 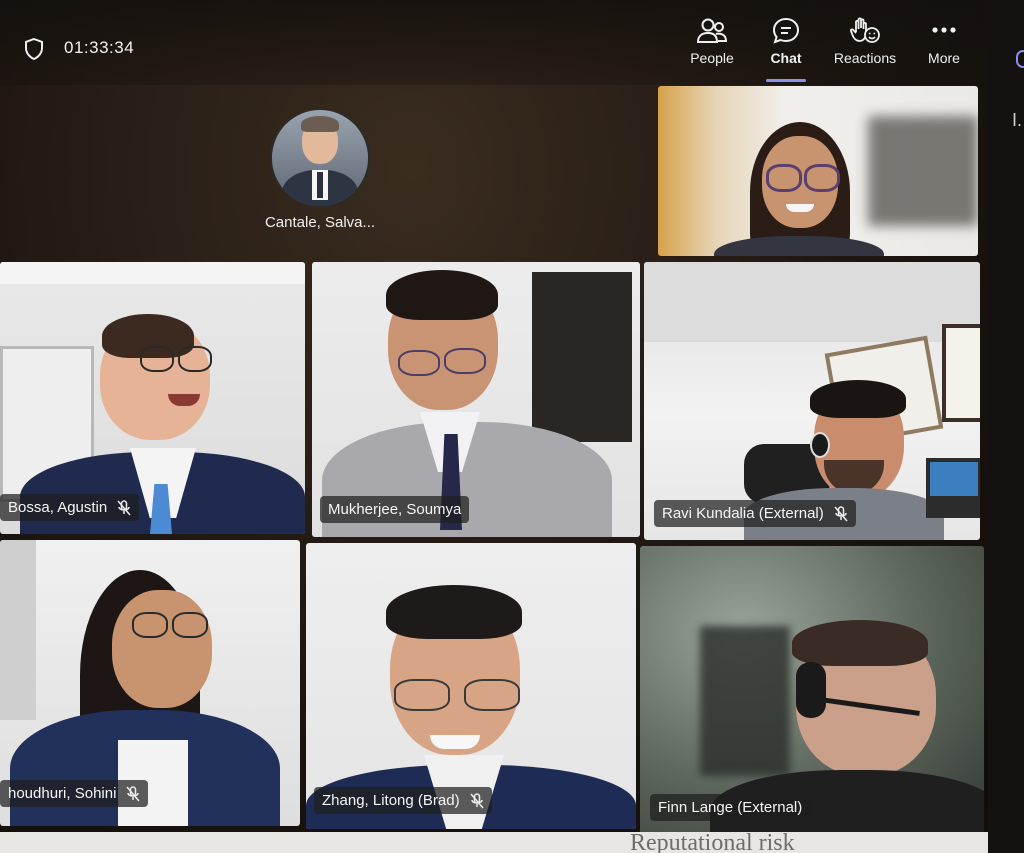 I want to click on video-tile-zhang: Zhang, Litong (Brad), so click(x=471, y=686).